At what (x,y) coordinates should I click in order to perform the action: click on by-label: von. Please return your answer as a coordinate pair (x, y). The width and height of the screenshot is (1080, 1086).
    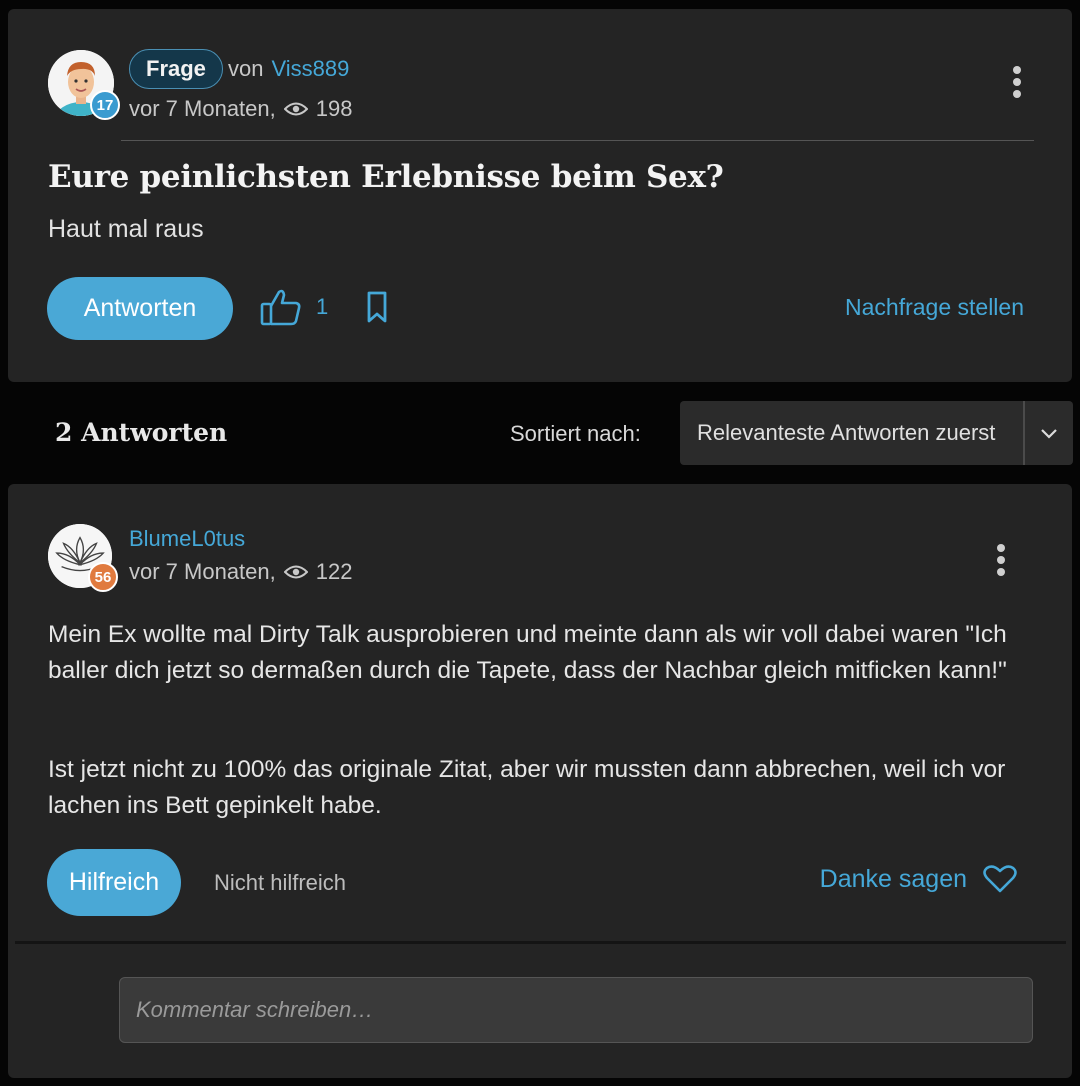
    Looking at the image, I should click on (246, 68).